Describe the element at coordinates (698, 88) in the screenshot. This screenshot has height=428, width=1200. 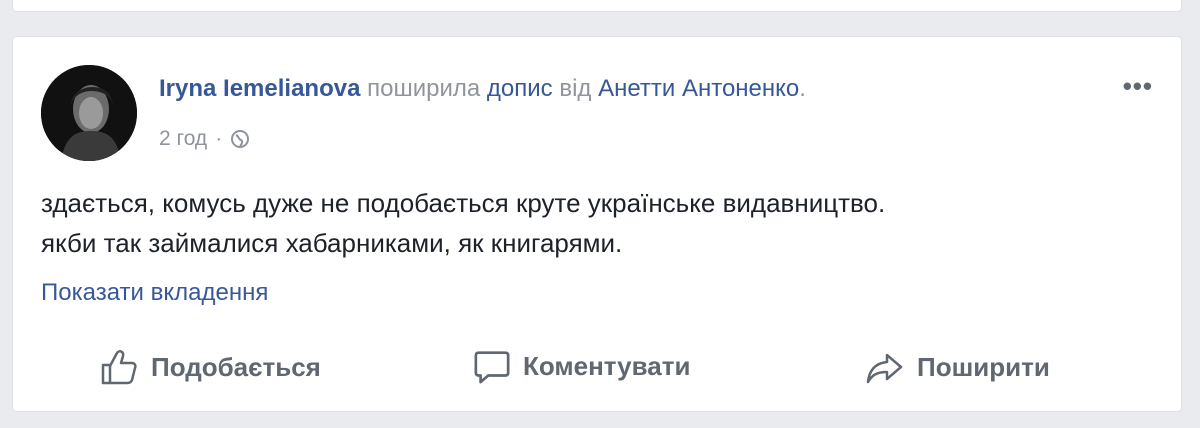
I see `source-author-link: Анетти Антоненко` at that location.